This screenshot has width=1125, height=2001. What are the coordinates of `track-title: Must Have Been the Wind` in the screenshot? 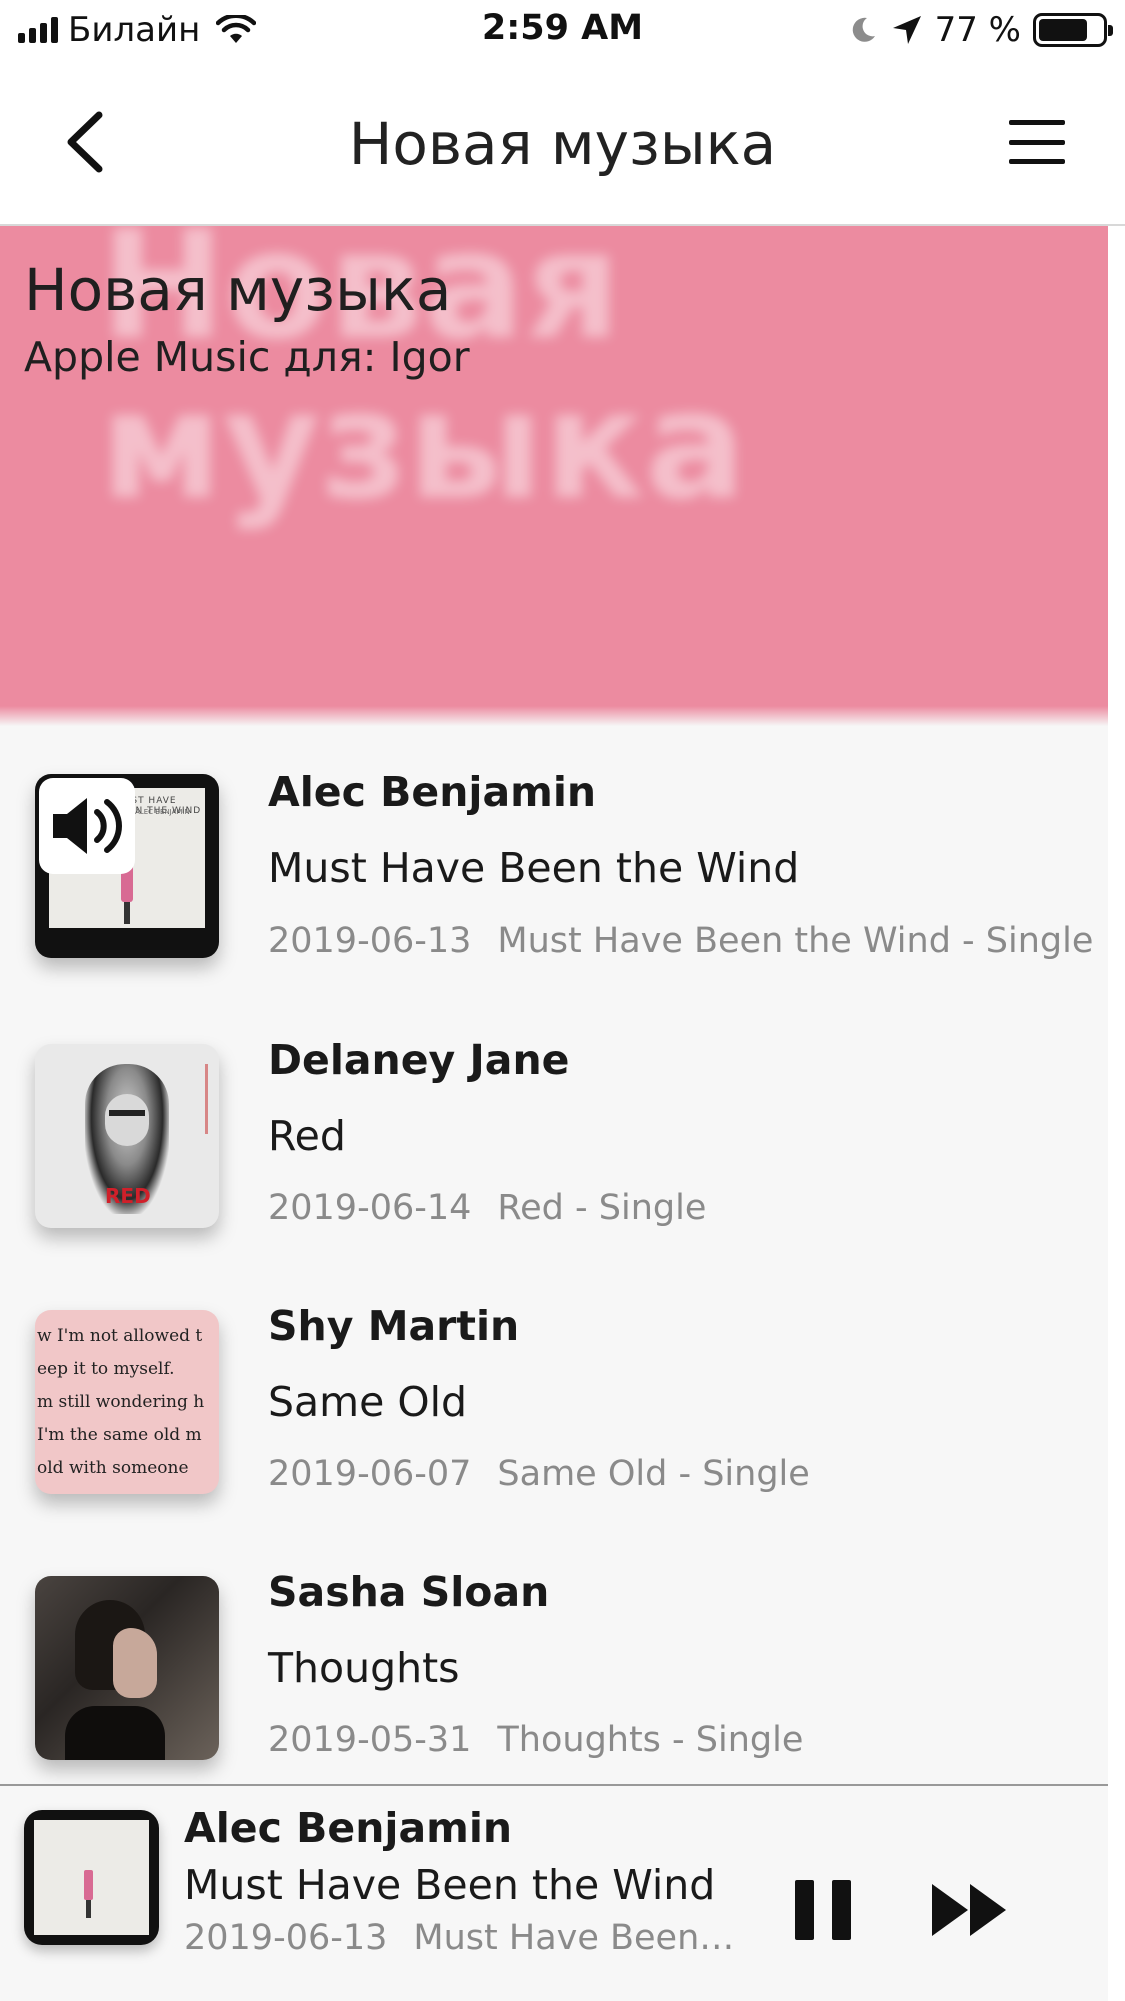 It's located at (534, 868).